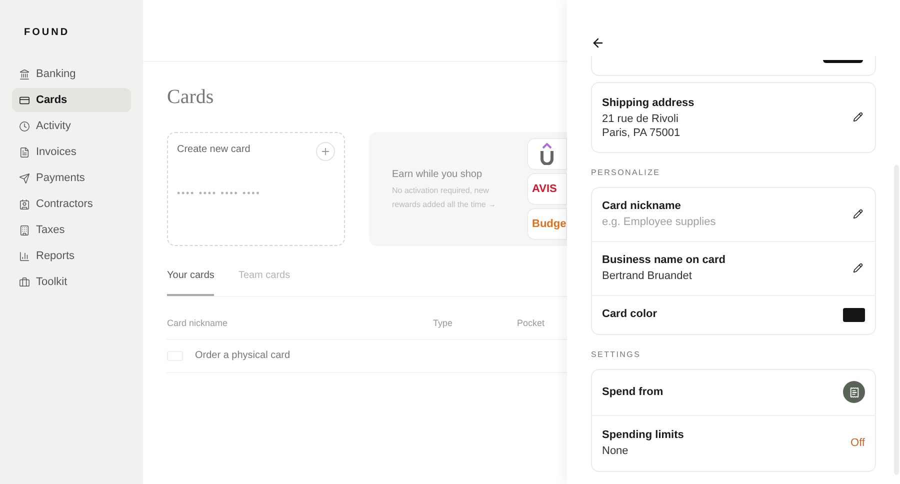 This screenshot has width=900, height=484. What do you see at coordinates (445, 197) in the screenshot?
I see `rewards-text: No activation required, new rewards added all the time →` at bounding box center [445, 197].